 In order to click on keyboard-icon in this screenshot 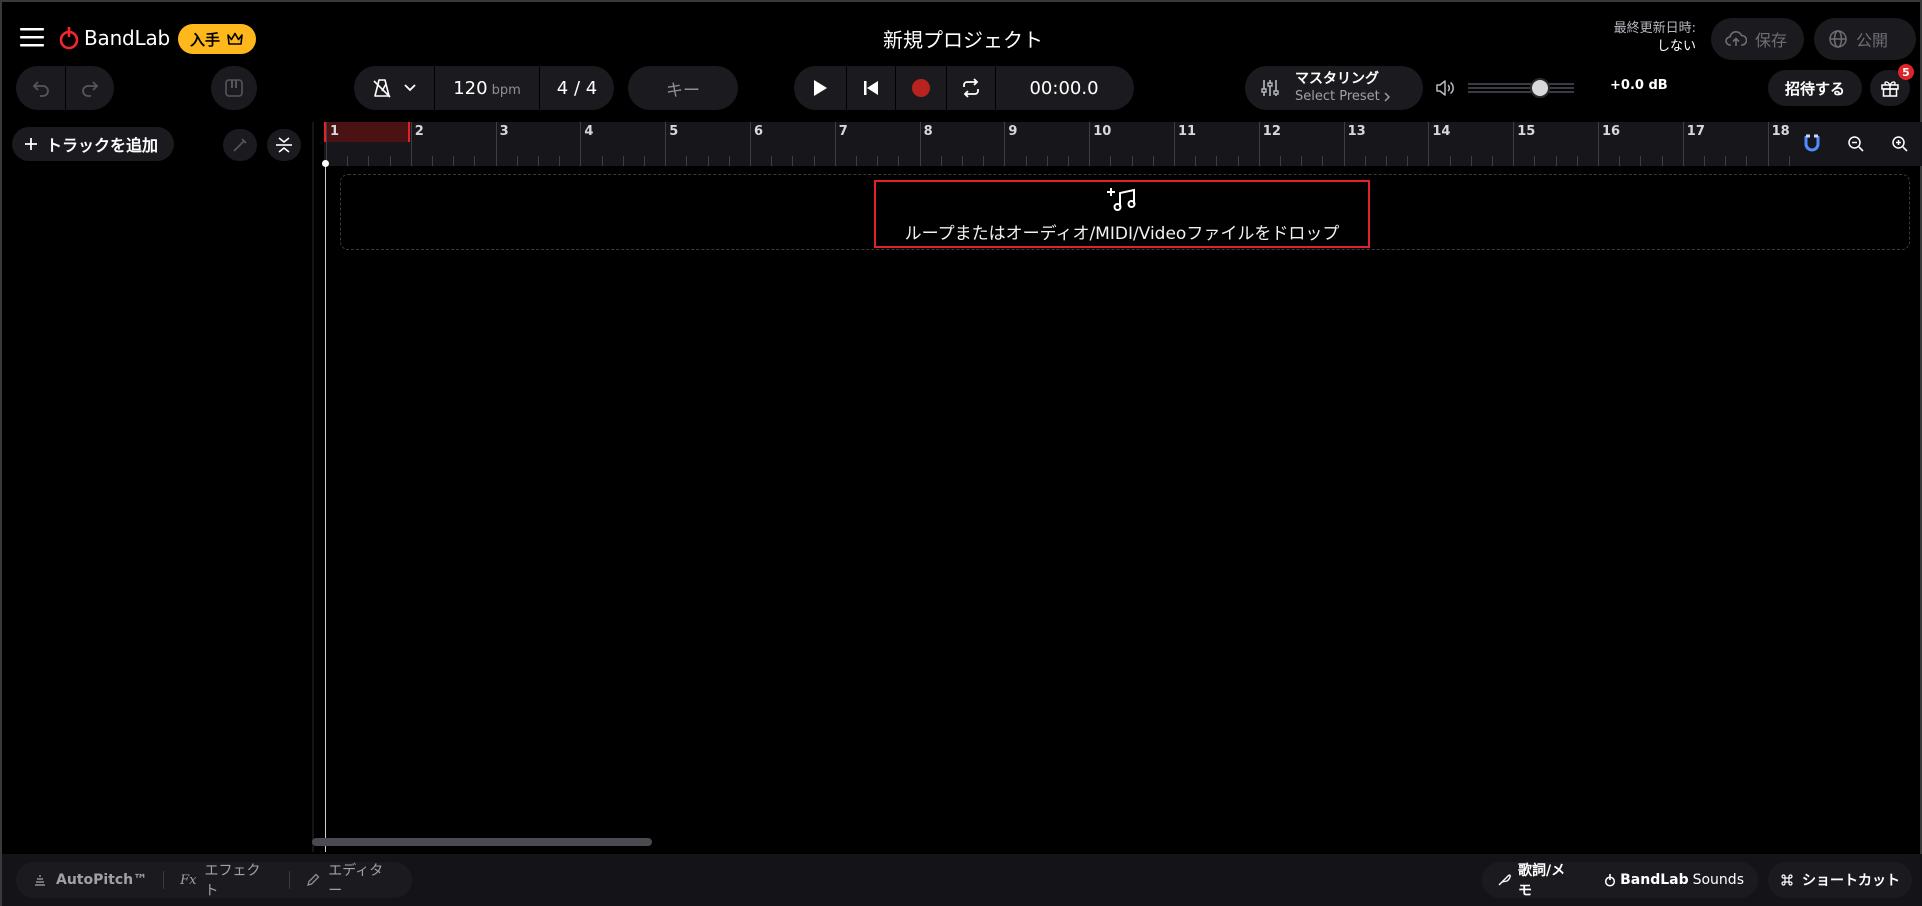, I will do `click(234, 88)`.